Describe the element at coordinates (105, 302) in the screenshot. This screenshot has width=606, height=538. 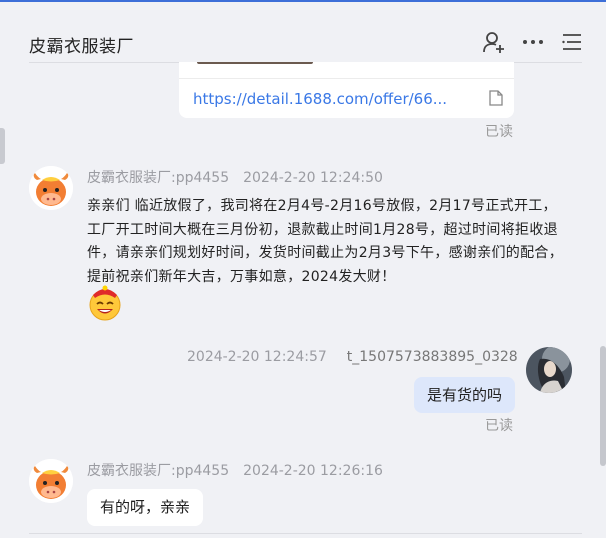
I see `fortune-emoji-icon` at that location.